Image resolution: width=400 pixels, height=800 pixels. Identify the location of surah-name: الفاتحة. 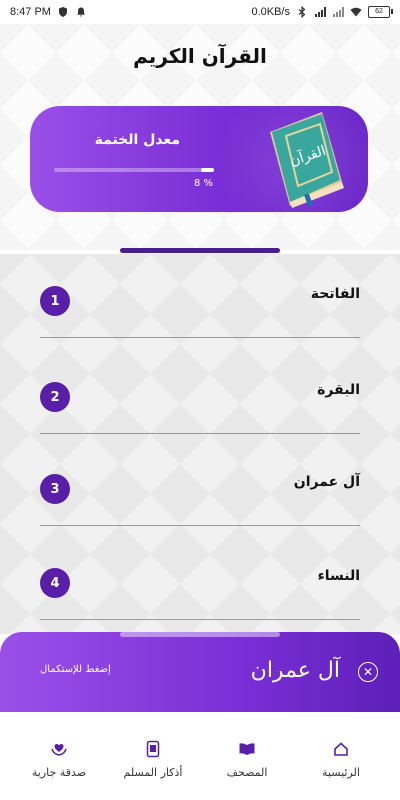
(335, 294).